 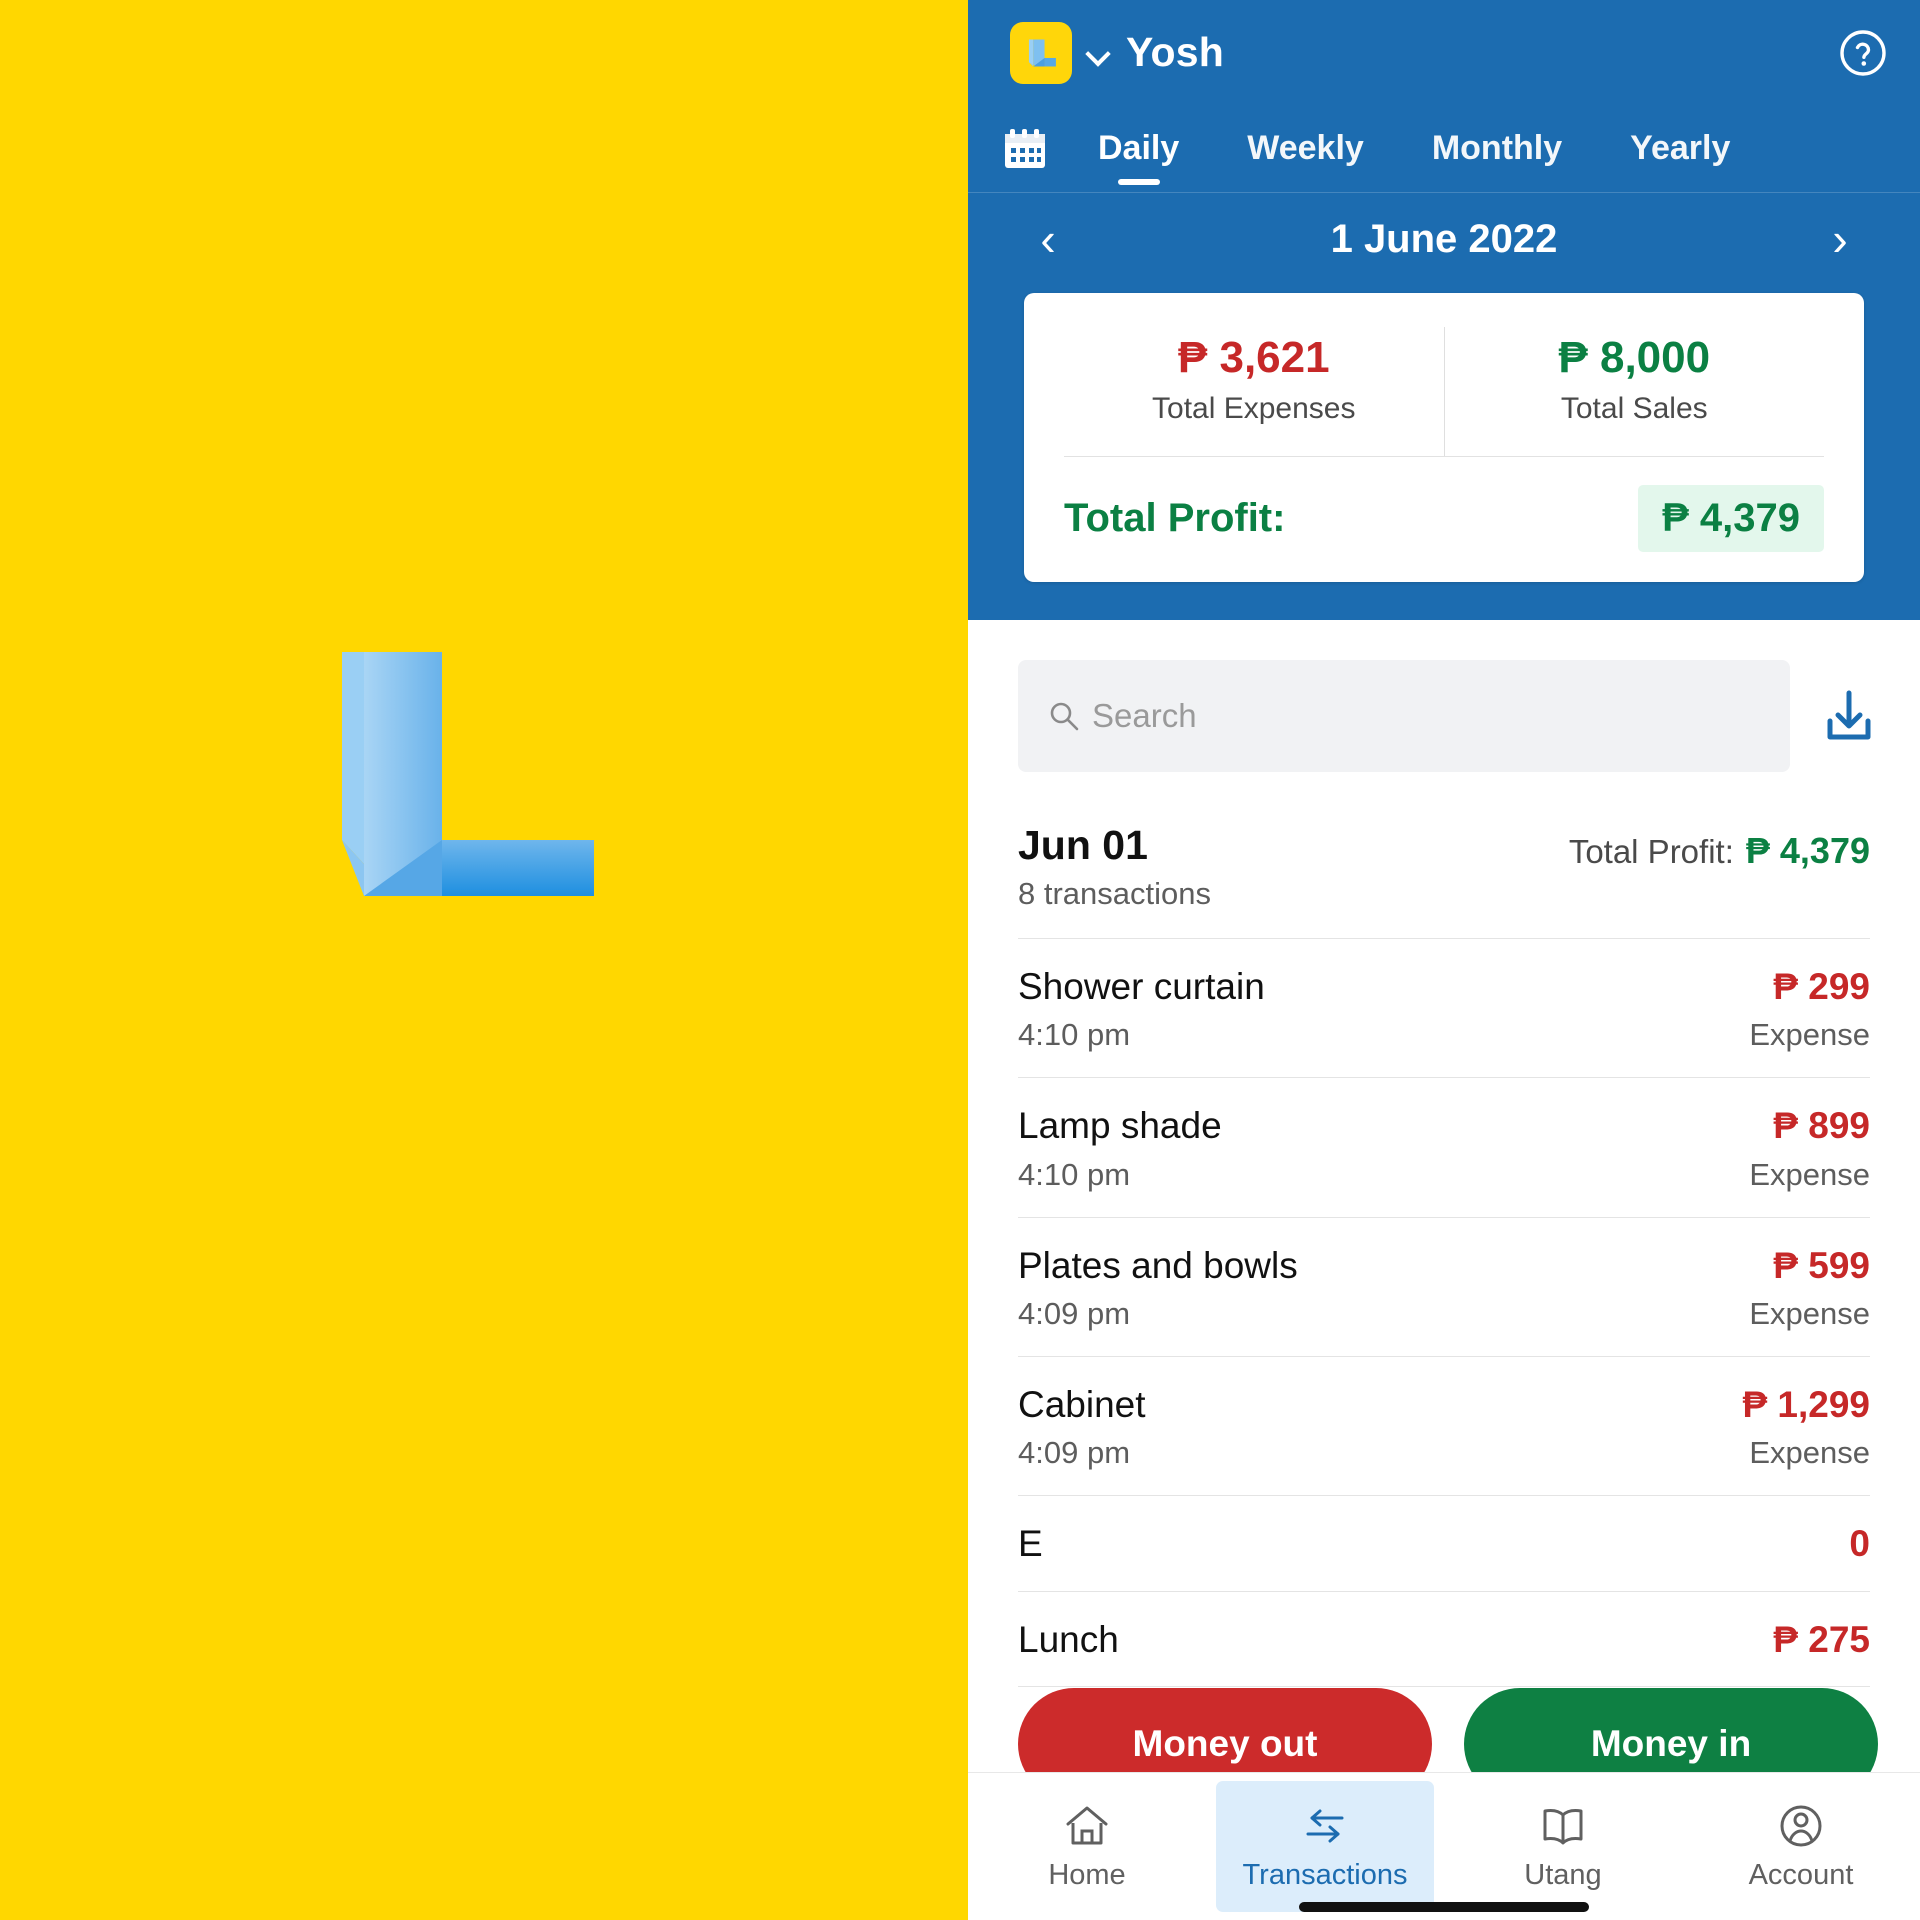 I want to click on nav-item-utang: Utang, so click(x=1563, y=1846).